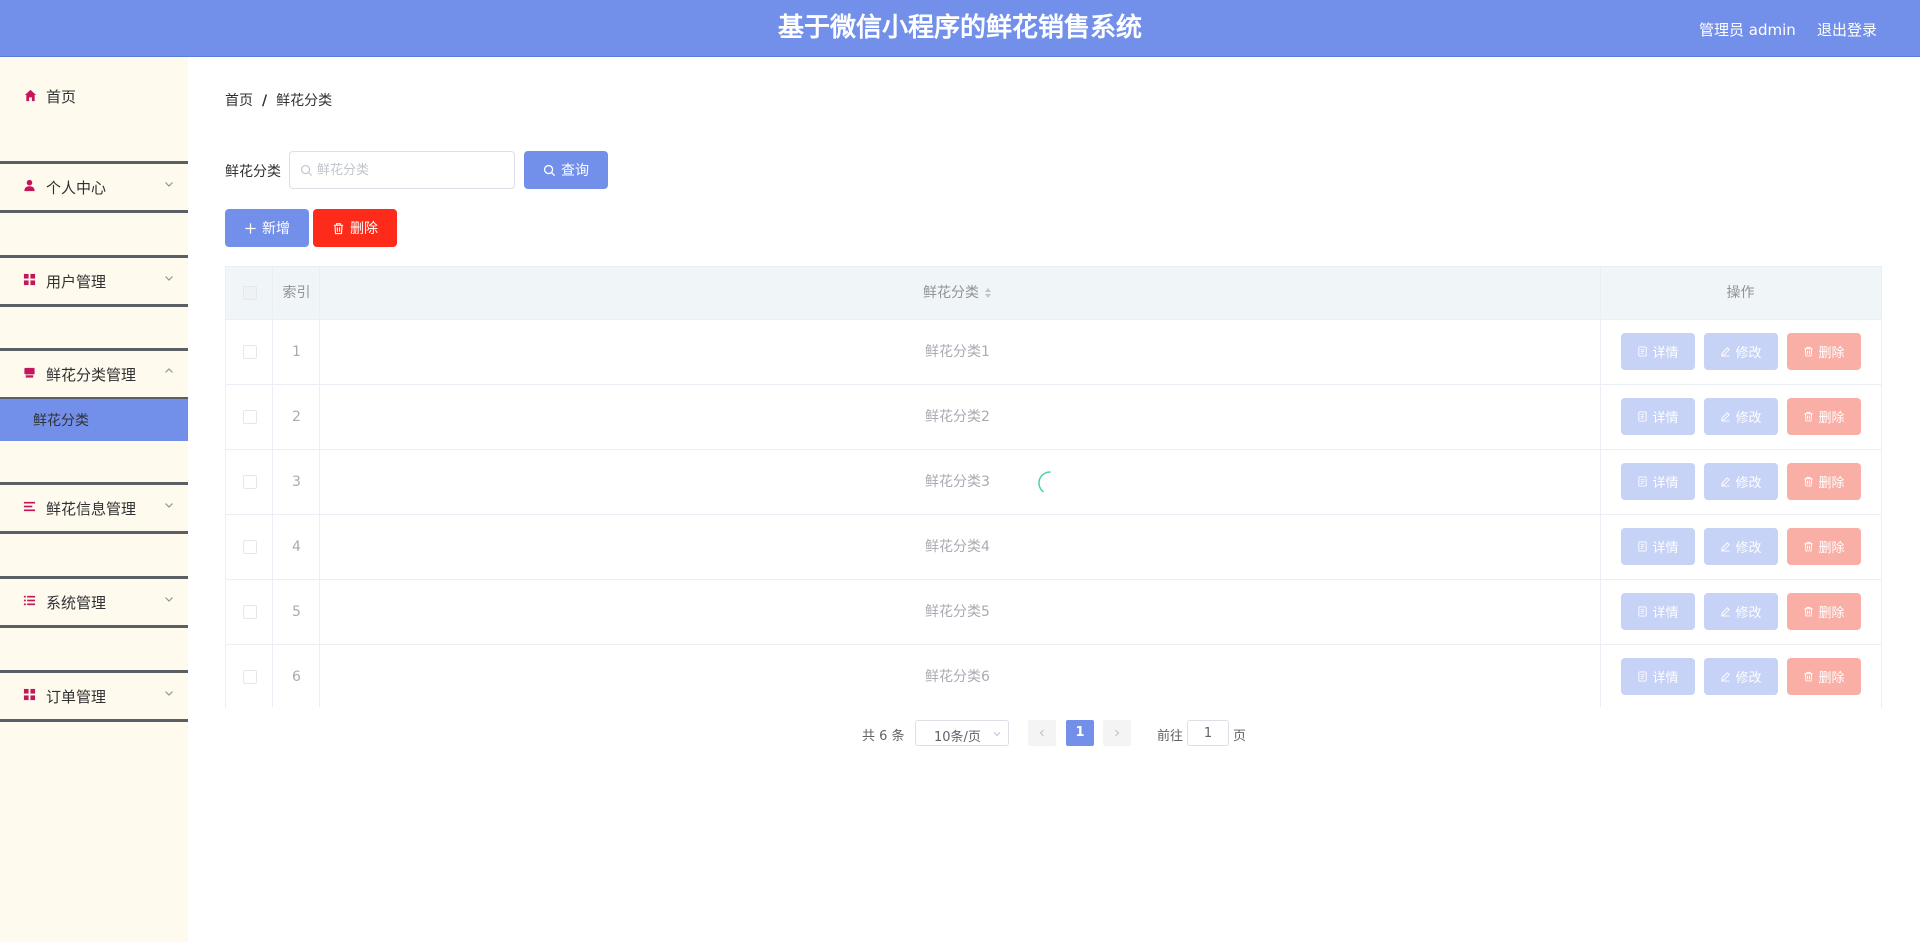 This screenshot has width=1920, height=942. I want to click on add-button: 新增, so click(267, 228).